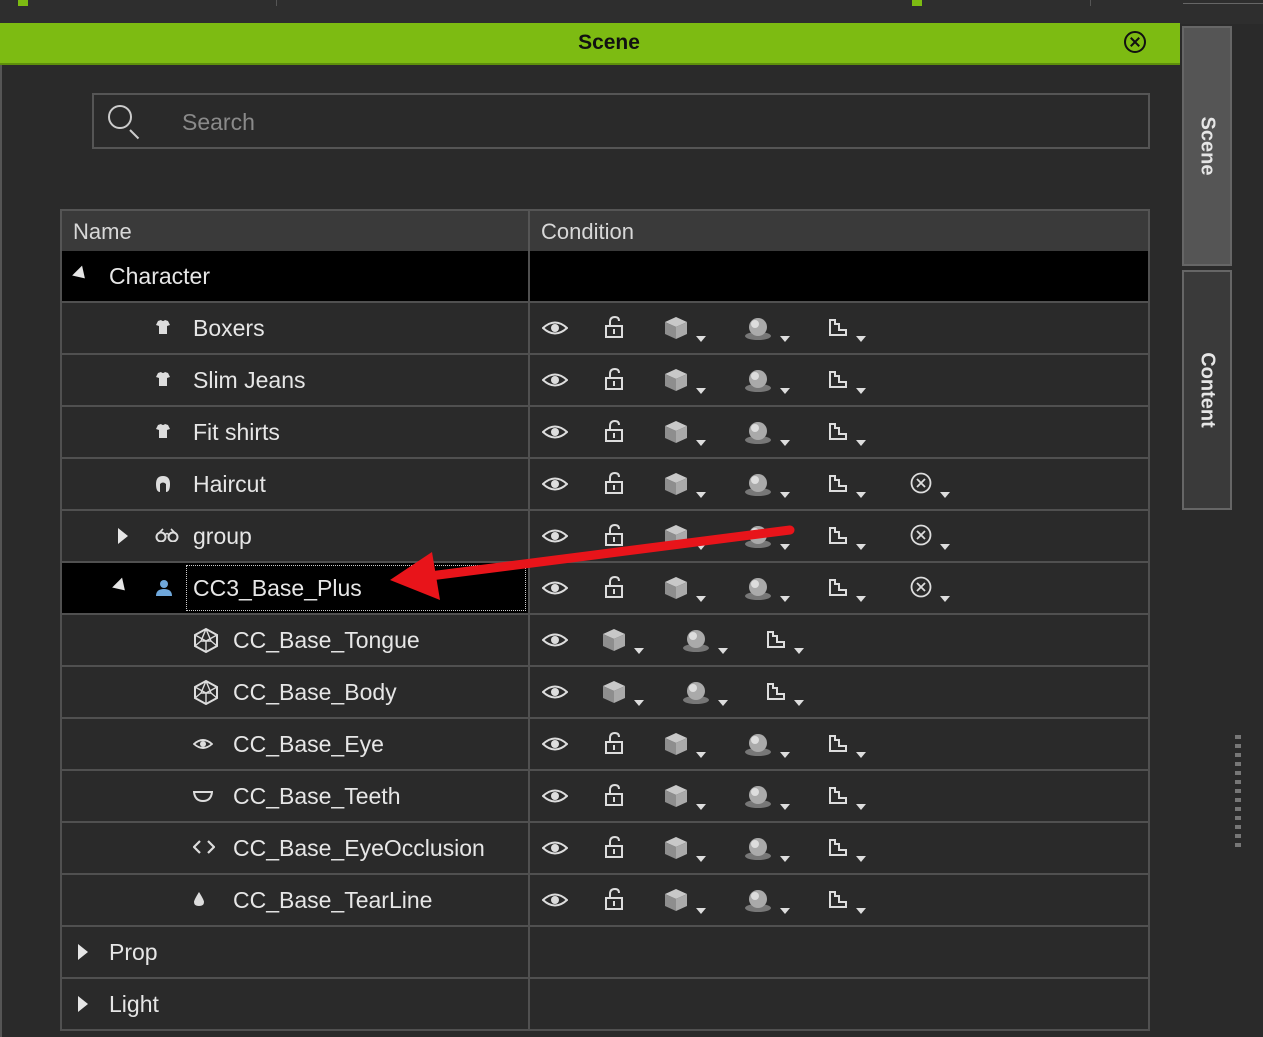 The image size is (1263, 1037). I want to click on resize-grip, so click(1238, 791).